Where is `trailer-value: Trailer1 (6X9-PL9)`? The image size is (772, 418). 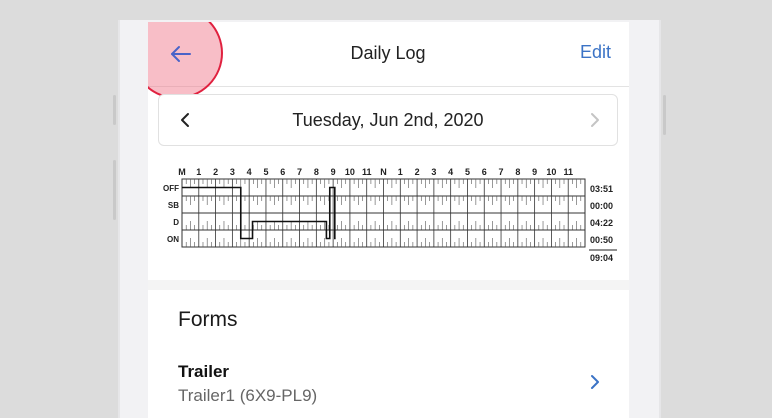
trailer-value: Trailer1 (6X9-PL9) is located at coordinates (248, 395).